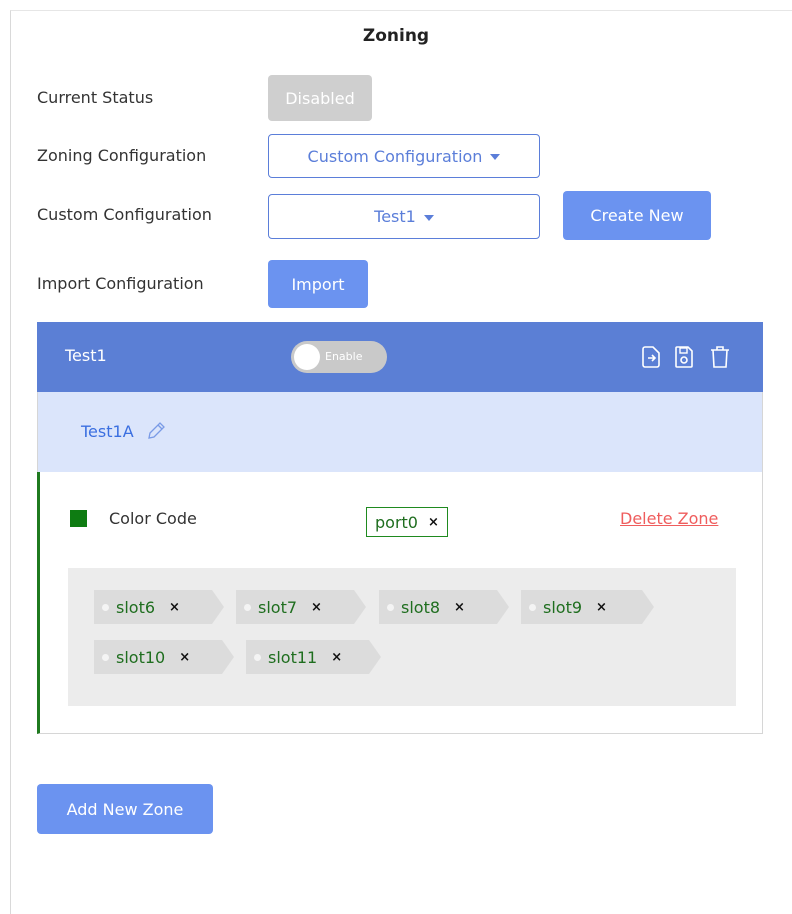 The height and width of the screenshot is (914, 792). Describe the element at coordinates (400, 432) in the screenshot. I see `zone-group-header: Test1A` at that location.